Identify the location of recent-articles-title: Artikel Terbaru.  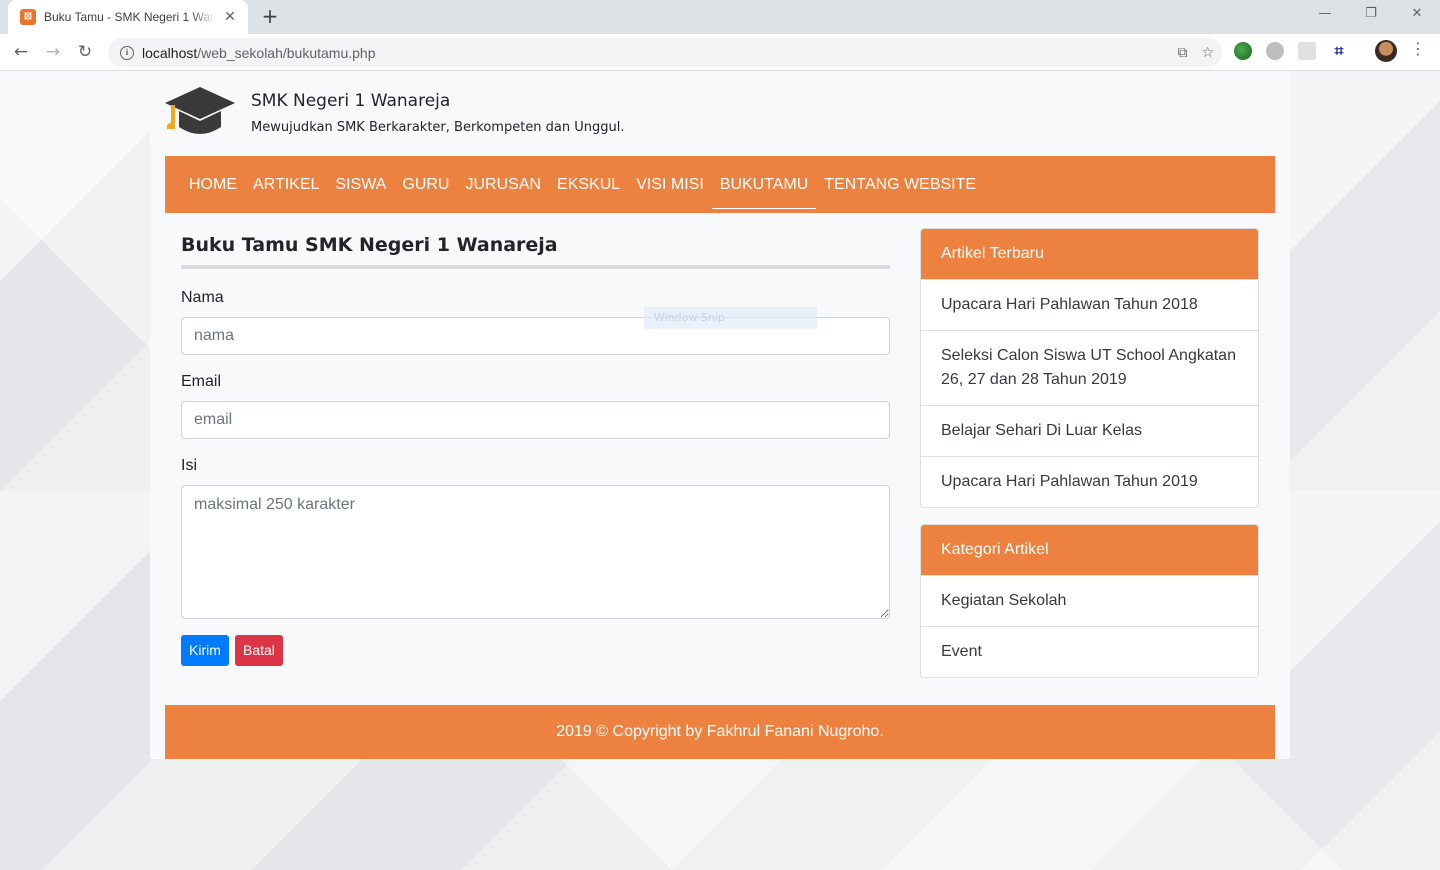
(1089, 254).